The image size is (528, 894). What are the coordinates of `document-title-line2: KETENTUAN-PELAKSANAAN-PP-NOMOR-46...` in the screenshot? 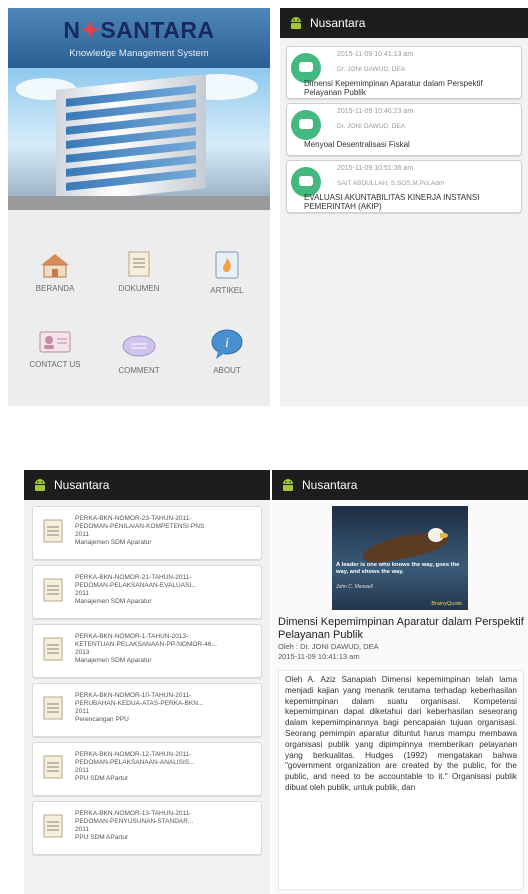 It's located at (146, 644).